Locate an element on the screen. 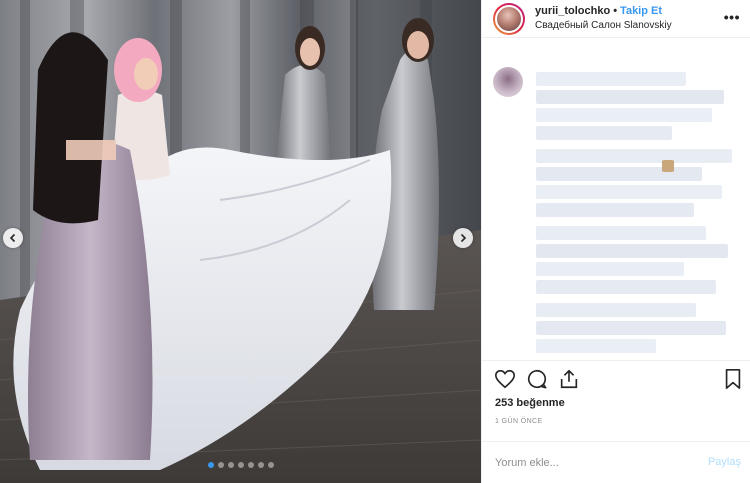 The height and width of the screenshot is (483, 750). bookmark-icon is located at coordinates (733, 381).